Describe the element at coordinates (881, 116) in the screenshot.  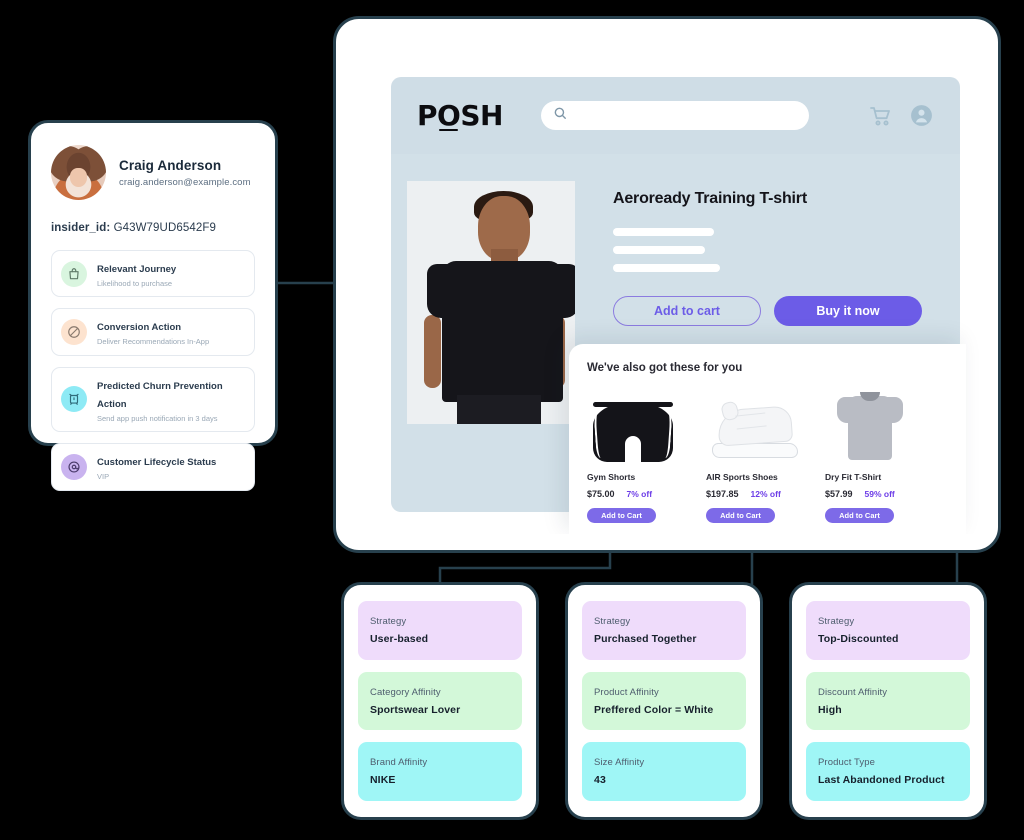
I see `shopping-cart-icon` at that location.